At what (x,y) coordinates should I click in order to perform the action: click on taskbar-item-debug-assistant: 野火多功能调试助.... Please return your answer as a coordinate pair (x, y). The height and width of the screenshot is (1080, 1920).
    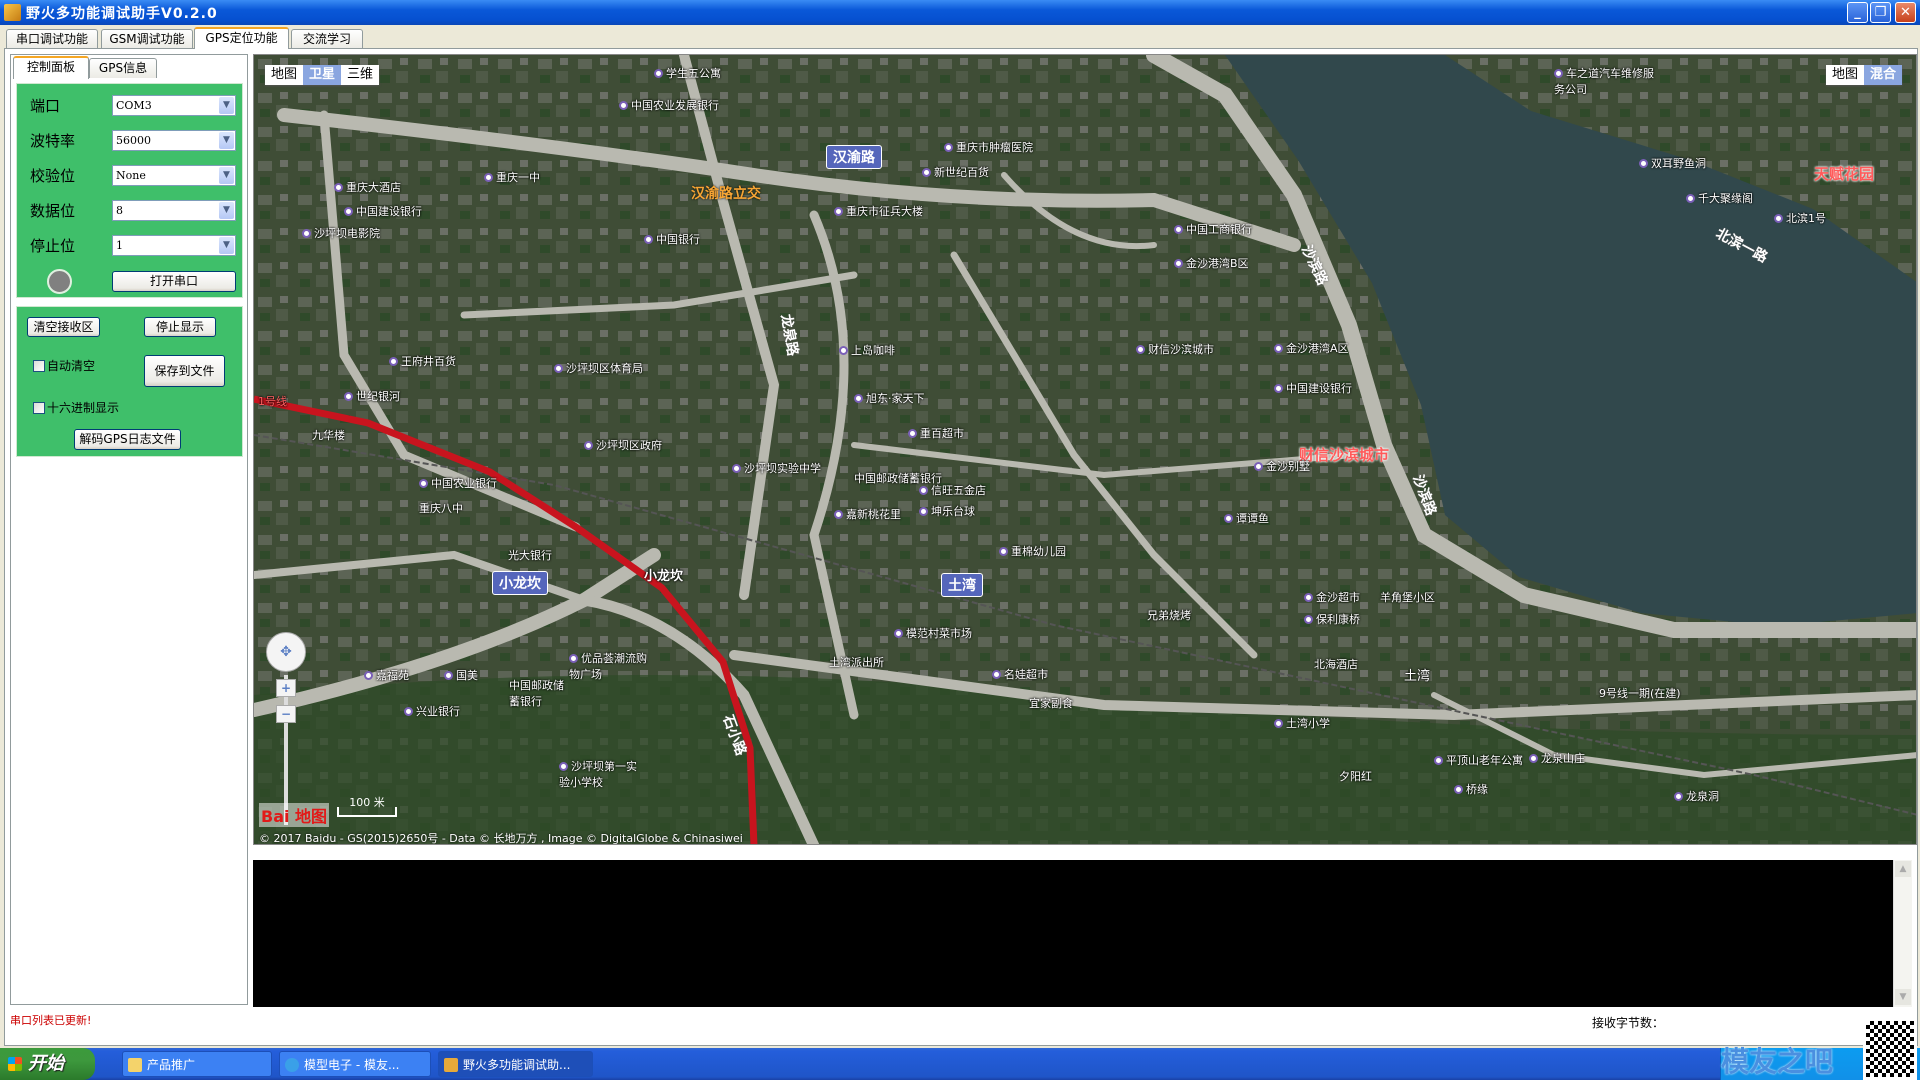
    Looking at the image, I should click on (515, 1064).